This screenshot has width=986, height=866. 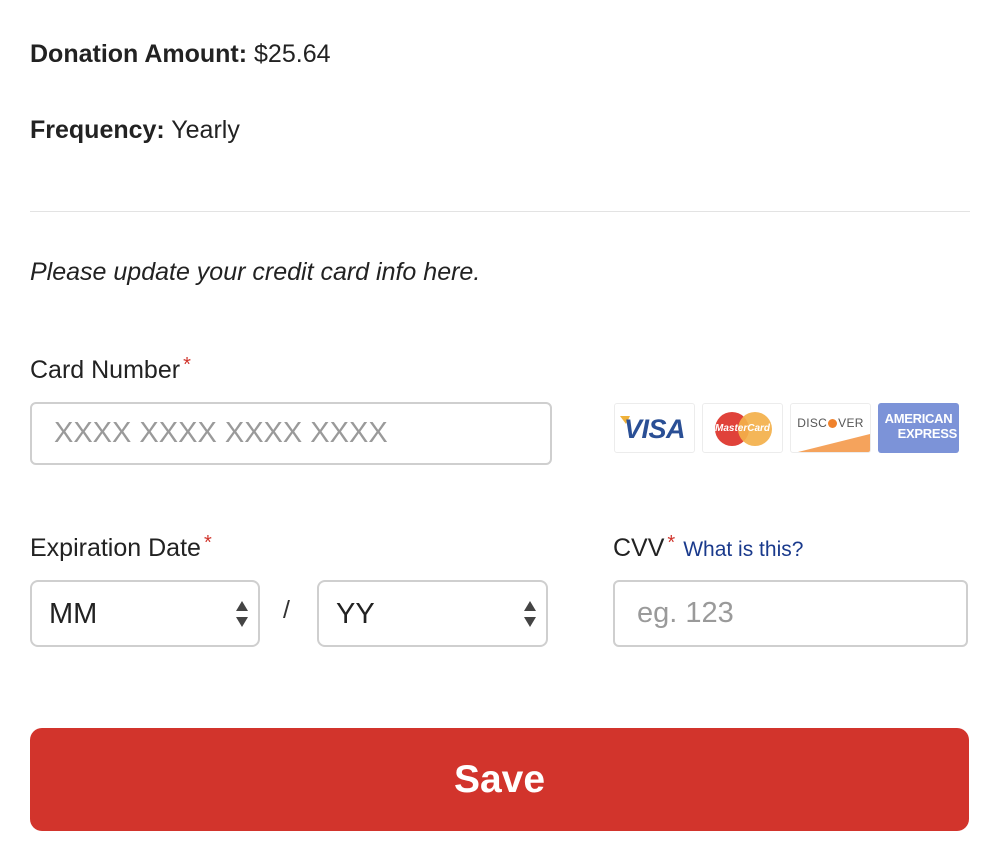 What do you see at coordinates (432, 613) in the screenshot?
I see `expiration-year-select: YY` at bounding box center [432, 613].